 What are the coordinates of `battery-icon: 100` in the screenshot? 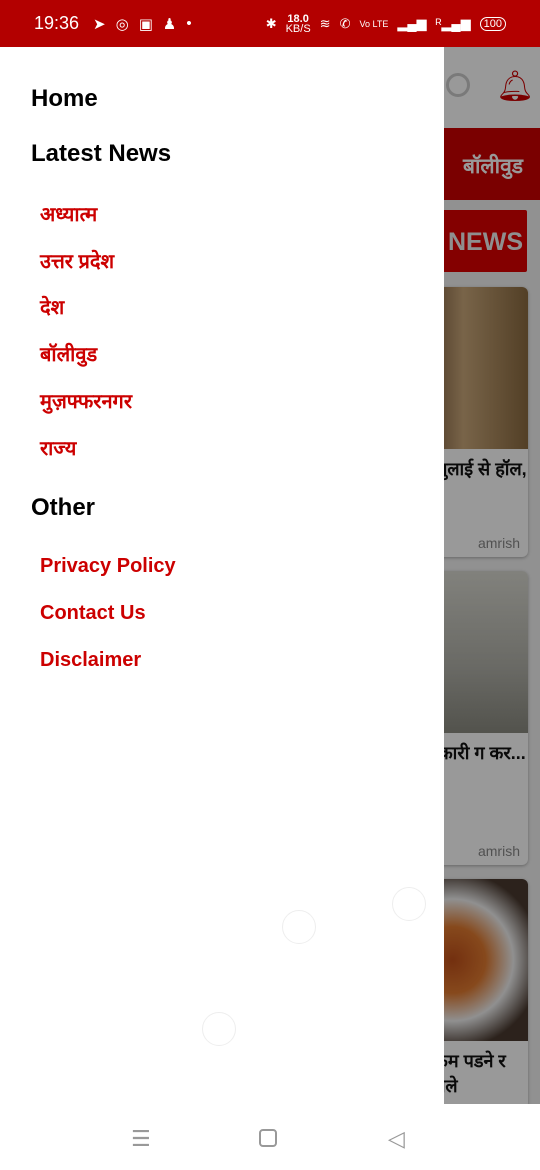 It's located at (492, 23).